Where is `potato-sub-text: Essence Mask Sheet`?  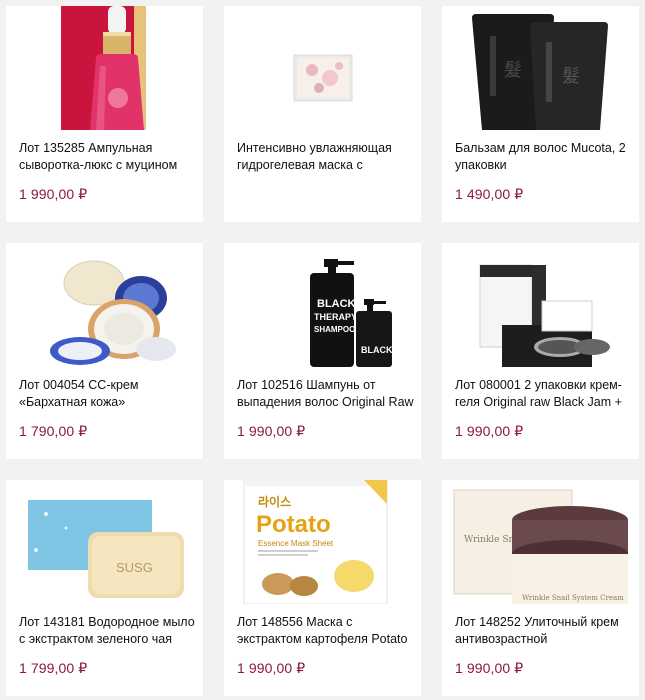 potato-sub-text: Essence Mask Sheet is located at coordinates (296, 543).